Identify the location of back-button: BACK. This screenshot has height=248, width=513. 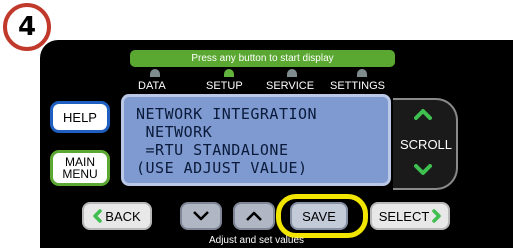
(117, 216).